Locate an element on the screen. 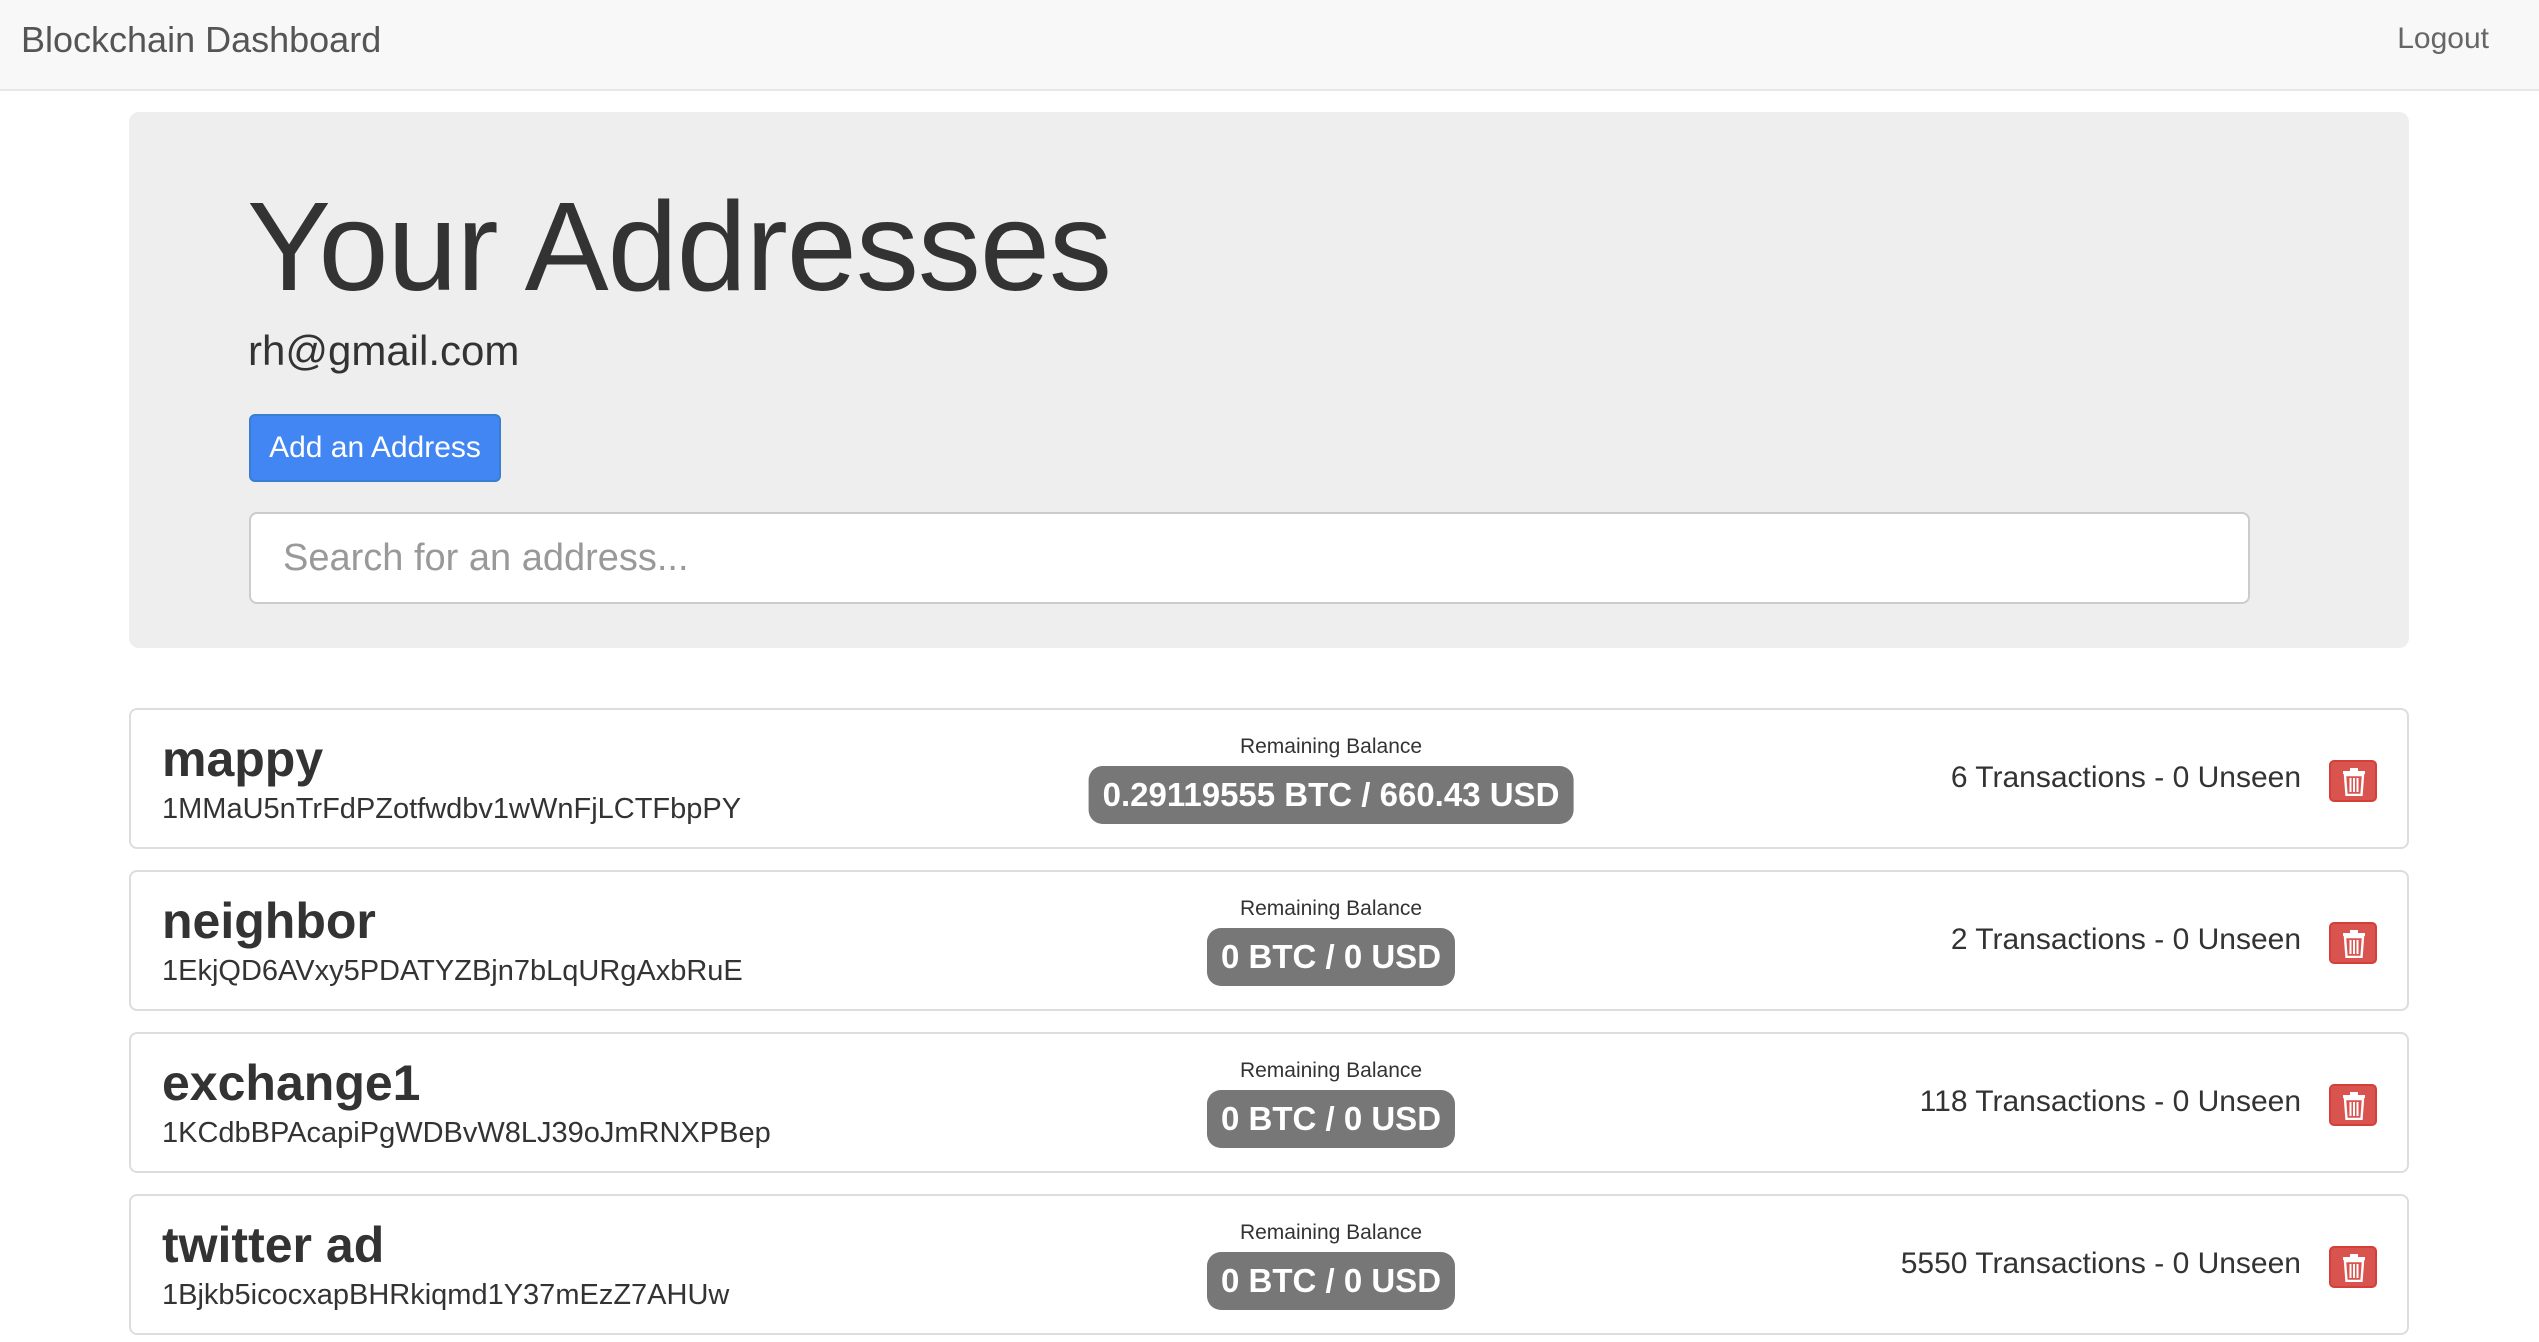  address-name: exchange1 is located at coordinates (291, 1083).